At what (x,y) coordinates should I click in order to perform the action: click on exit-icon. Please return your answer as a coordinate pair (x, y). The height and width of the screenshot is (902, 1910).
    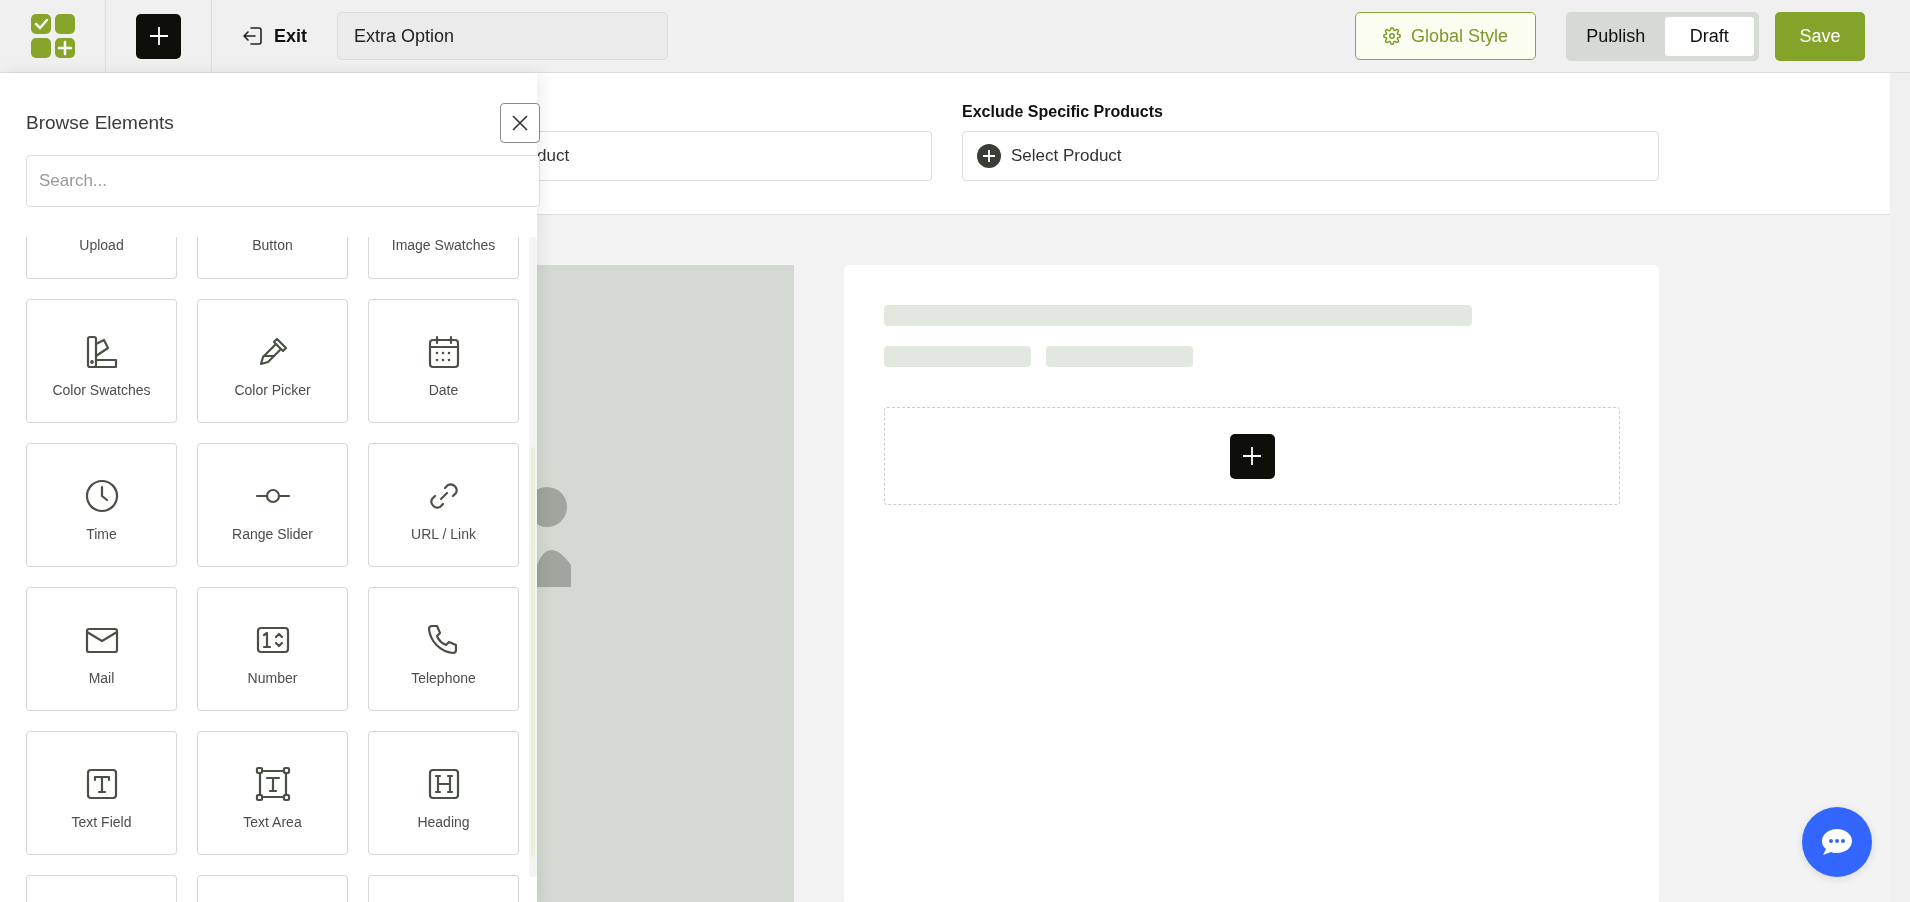
    Looking at the image, I should click on (253, 36).